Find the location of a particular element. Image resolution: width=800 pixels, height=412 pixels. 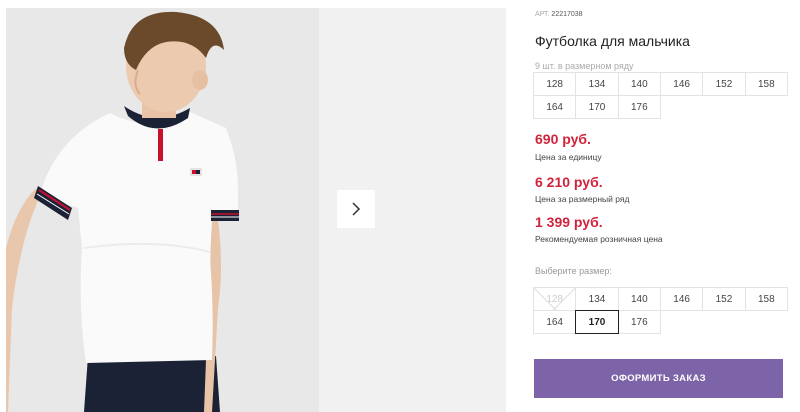

size-option: 134 is located at coordinates (597, 299).